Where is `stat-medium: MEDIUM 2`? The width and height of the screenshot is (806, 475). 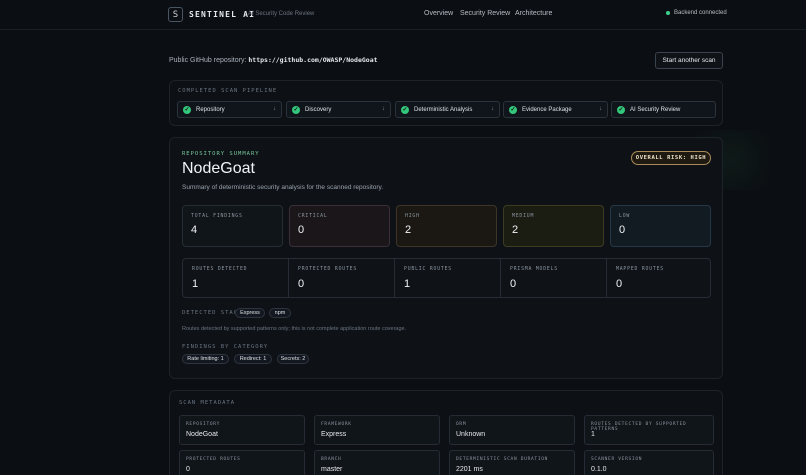 stat-medium: MEDIUM 2 is located at coordinates (553, 226).